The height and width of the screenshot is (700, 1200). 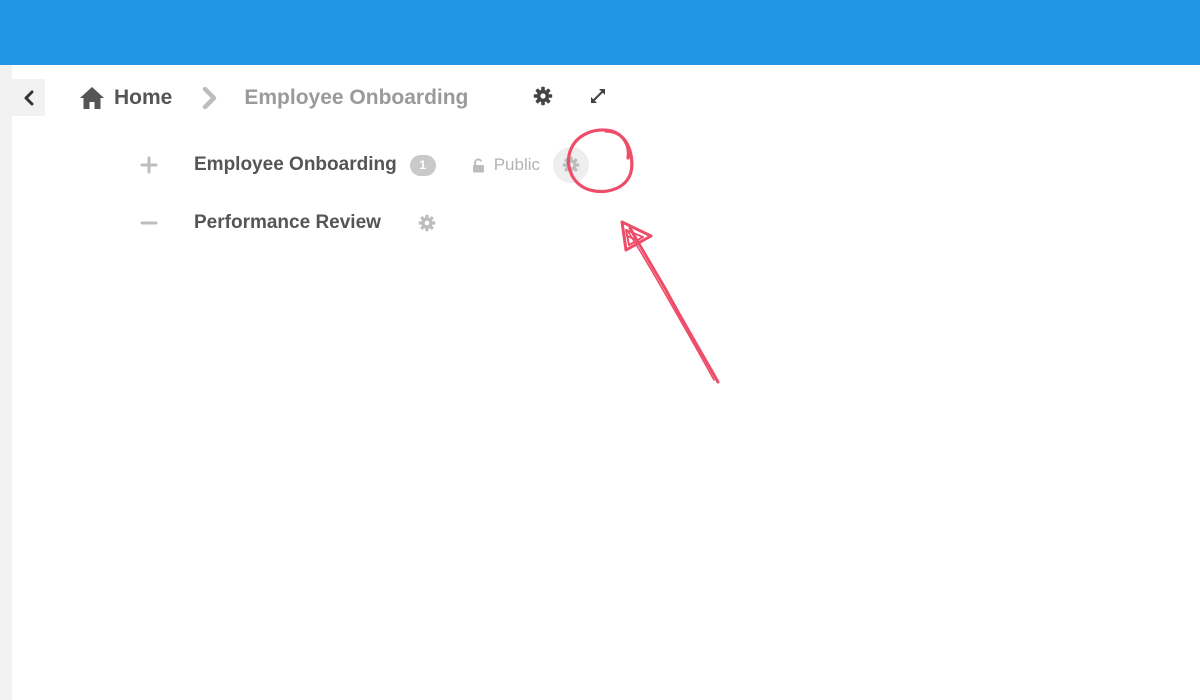 I want to click on breadcrumb: Home Employee Onboarding, so click(x=273, y=98).